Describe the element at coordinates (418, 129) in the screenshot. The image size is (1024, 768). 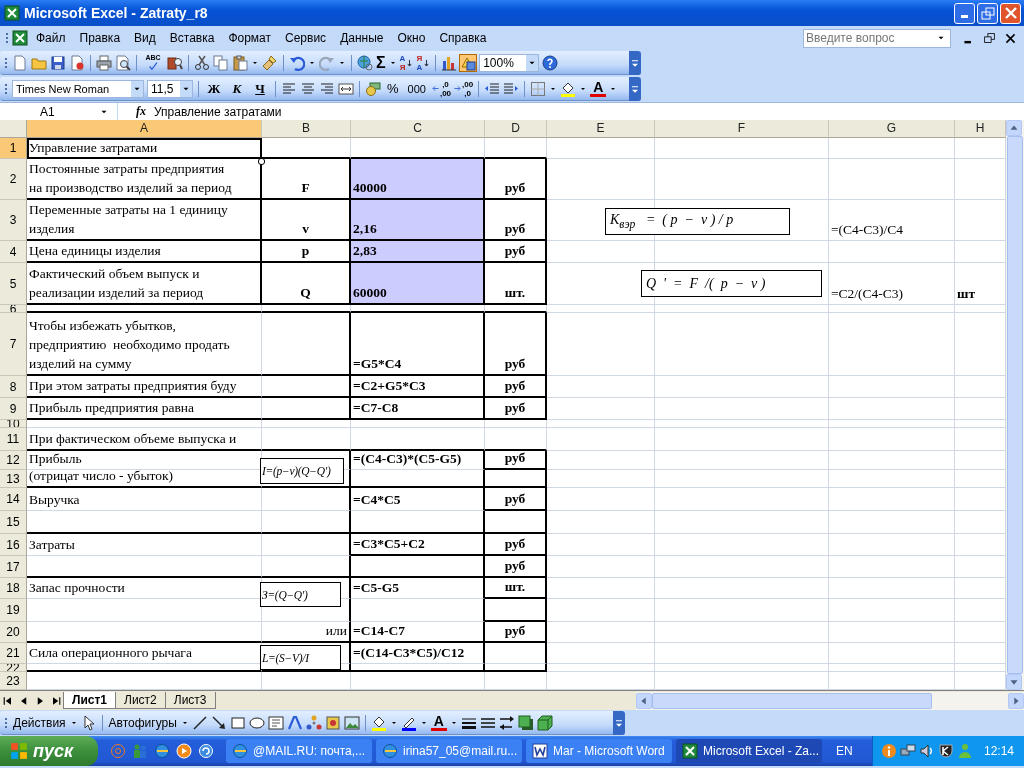
I see `column-header: C` at that location.